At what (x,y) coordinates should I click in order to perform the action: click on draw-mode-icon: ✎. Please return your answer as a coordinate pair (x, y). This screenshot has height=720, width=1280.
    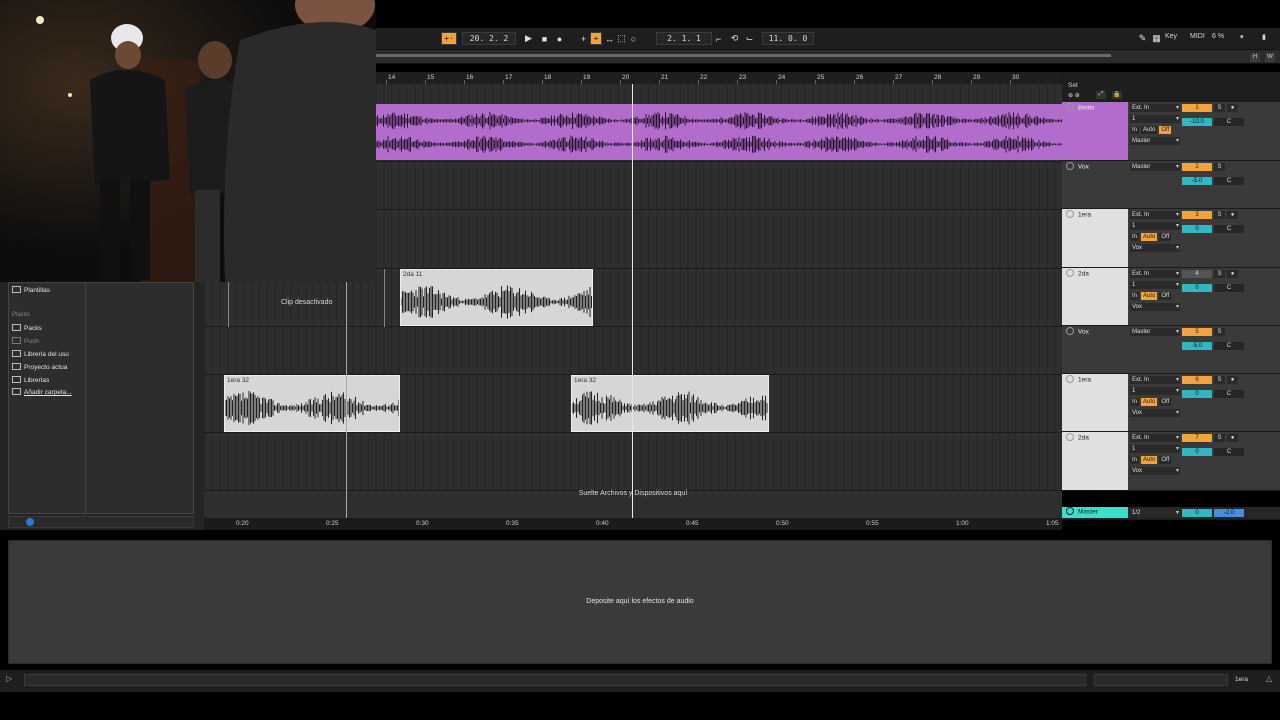
    Looking at the image, I should click on (1142, 38).